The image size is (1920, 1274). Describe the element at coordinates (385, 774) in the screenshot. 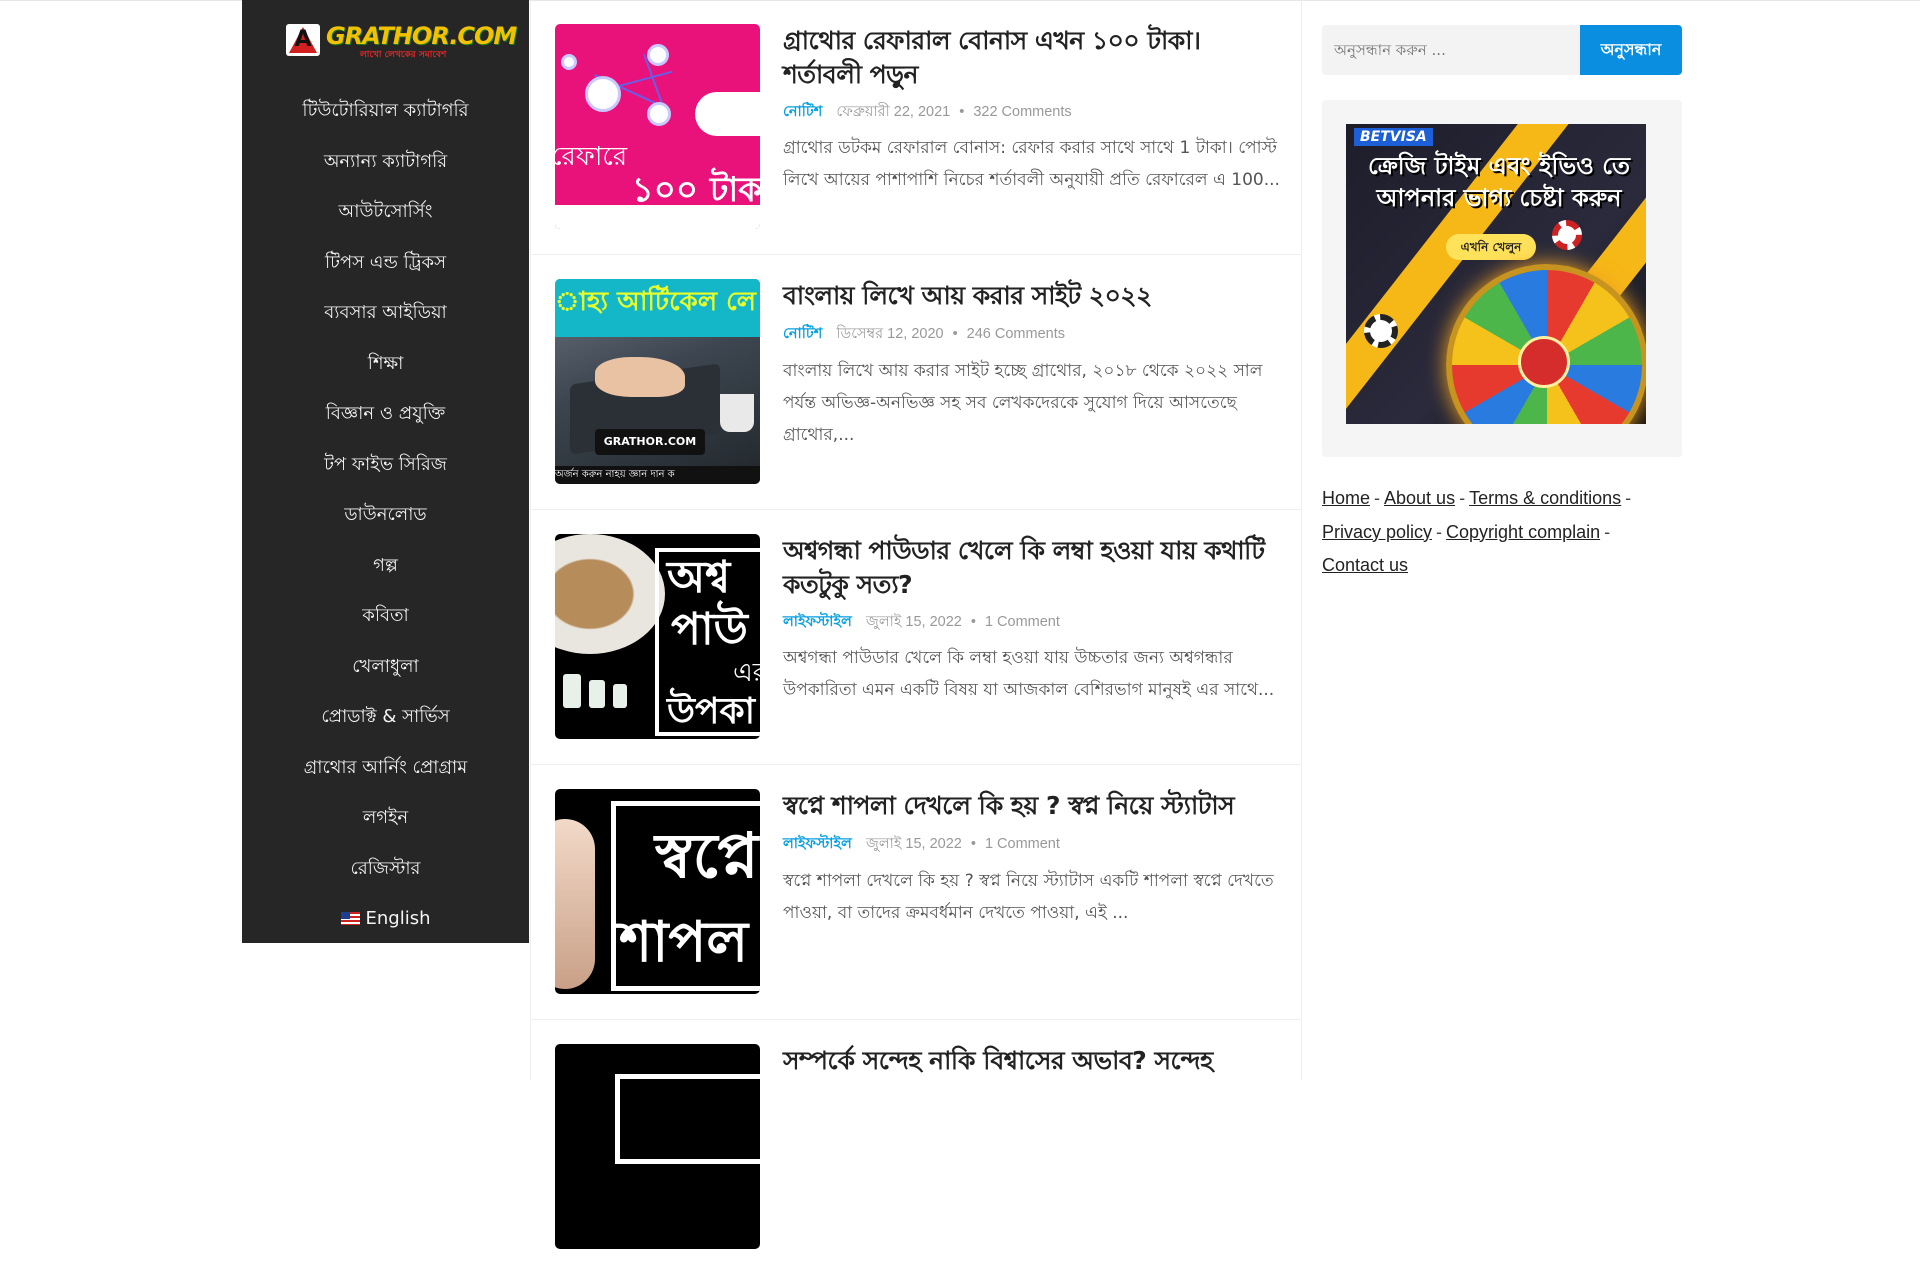

I see `nav-item-earning-program: গ্রাথোর আর্নিং প্রোগ্রাম` at that location.